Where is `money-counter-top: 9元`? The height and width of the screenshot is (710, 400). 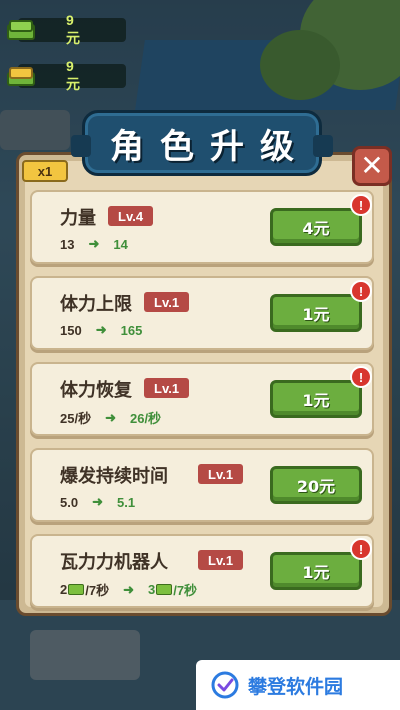
money-counter-top: 9元 is located at coordinates (63, 29).